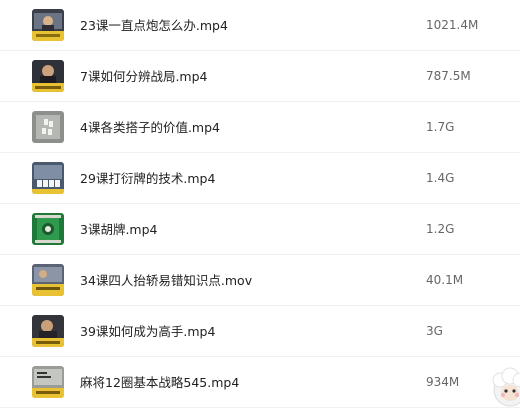 This screenshot has height=414, width=520. I want to click on file-size: 787.5M, so click(448, 76).